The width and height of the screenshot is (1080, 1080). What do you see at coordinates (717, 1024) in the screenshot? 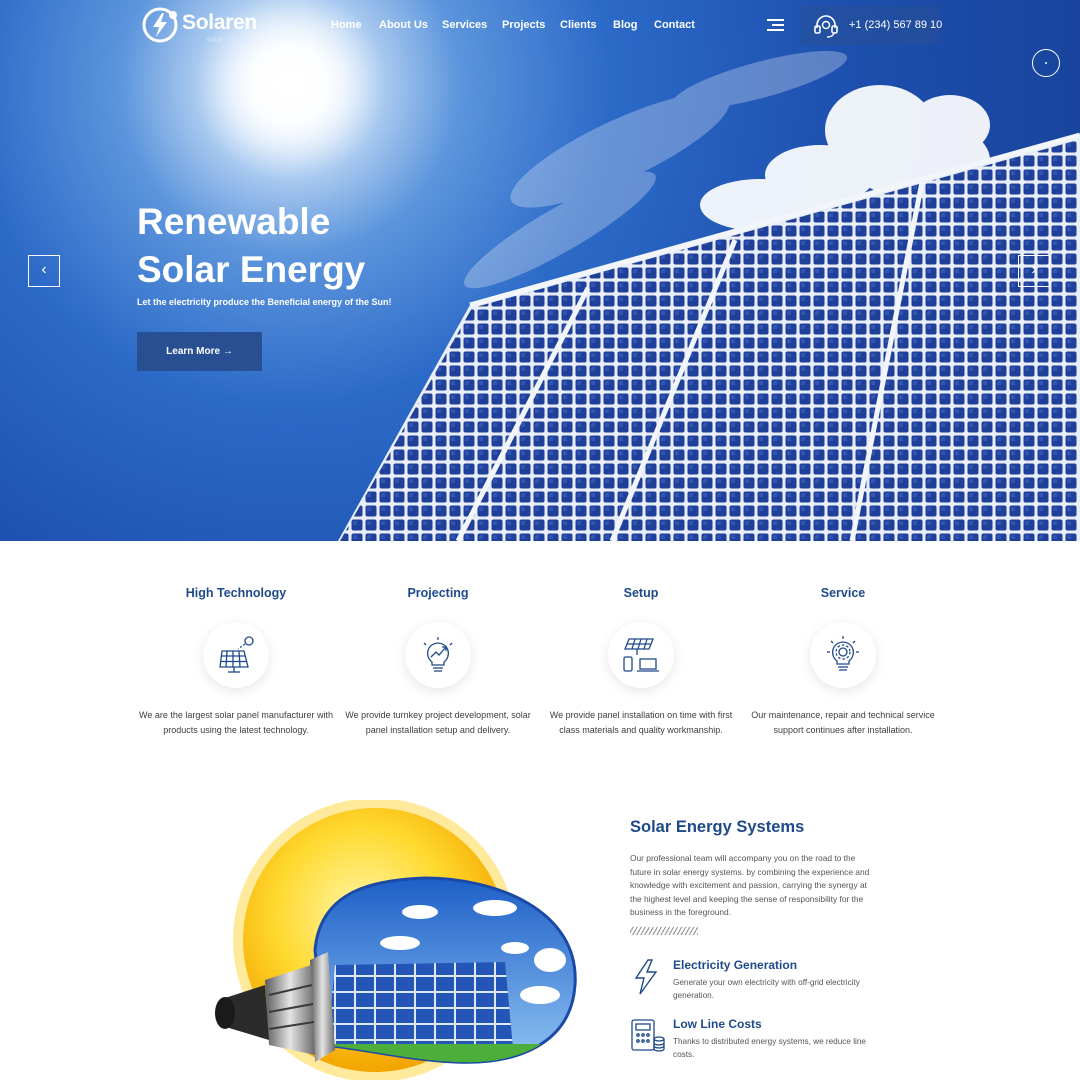
I see `benefit-title: Low Line Costs` at bounding box center [717, 1024].